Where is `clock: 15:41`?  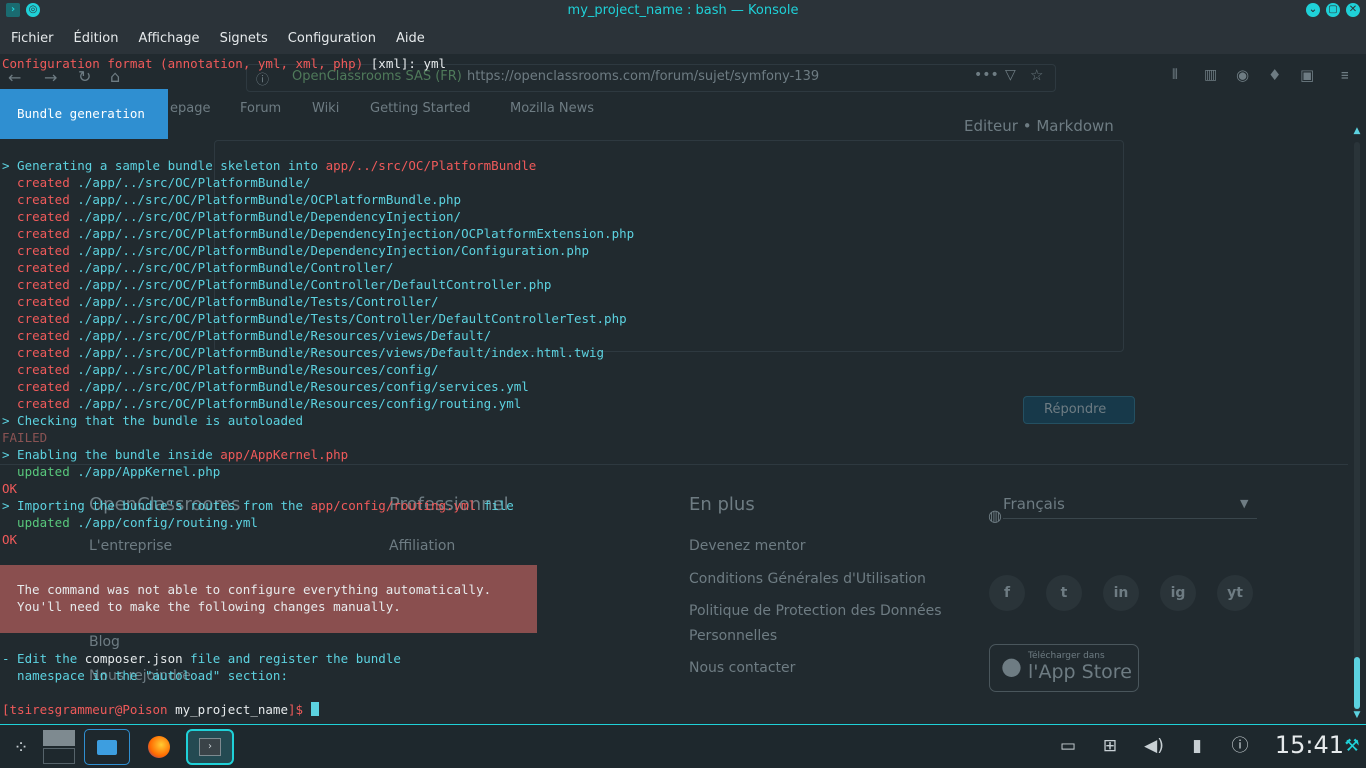
clock: 15:41 is located at coordinates (1309, 745).